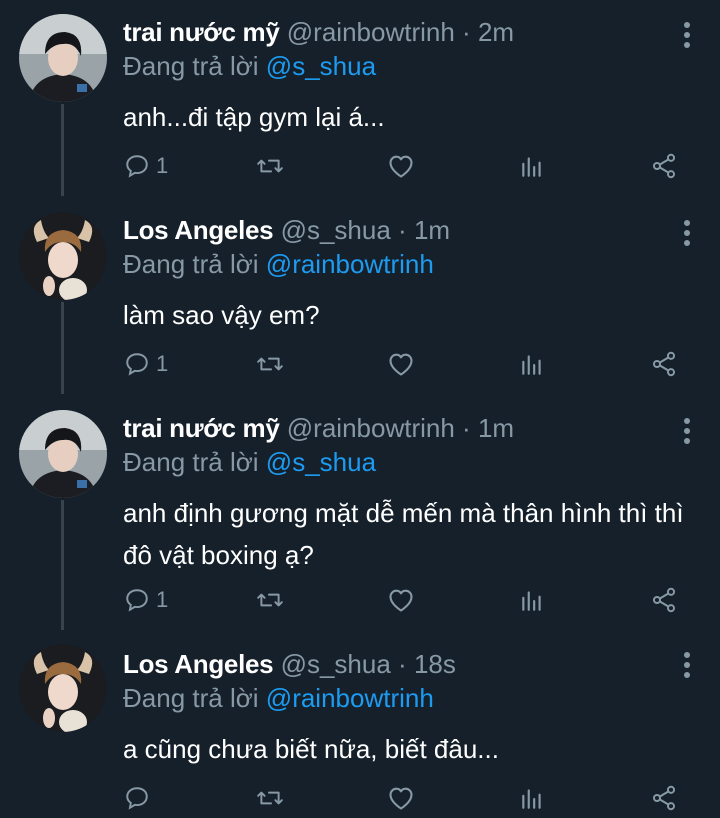 The height and width of the screenshot is (818, 720). Describe the element at coordinates (221, 315) in the screenshot. I see `tweet-text: làm sao vậy em?` at that location.